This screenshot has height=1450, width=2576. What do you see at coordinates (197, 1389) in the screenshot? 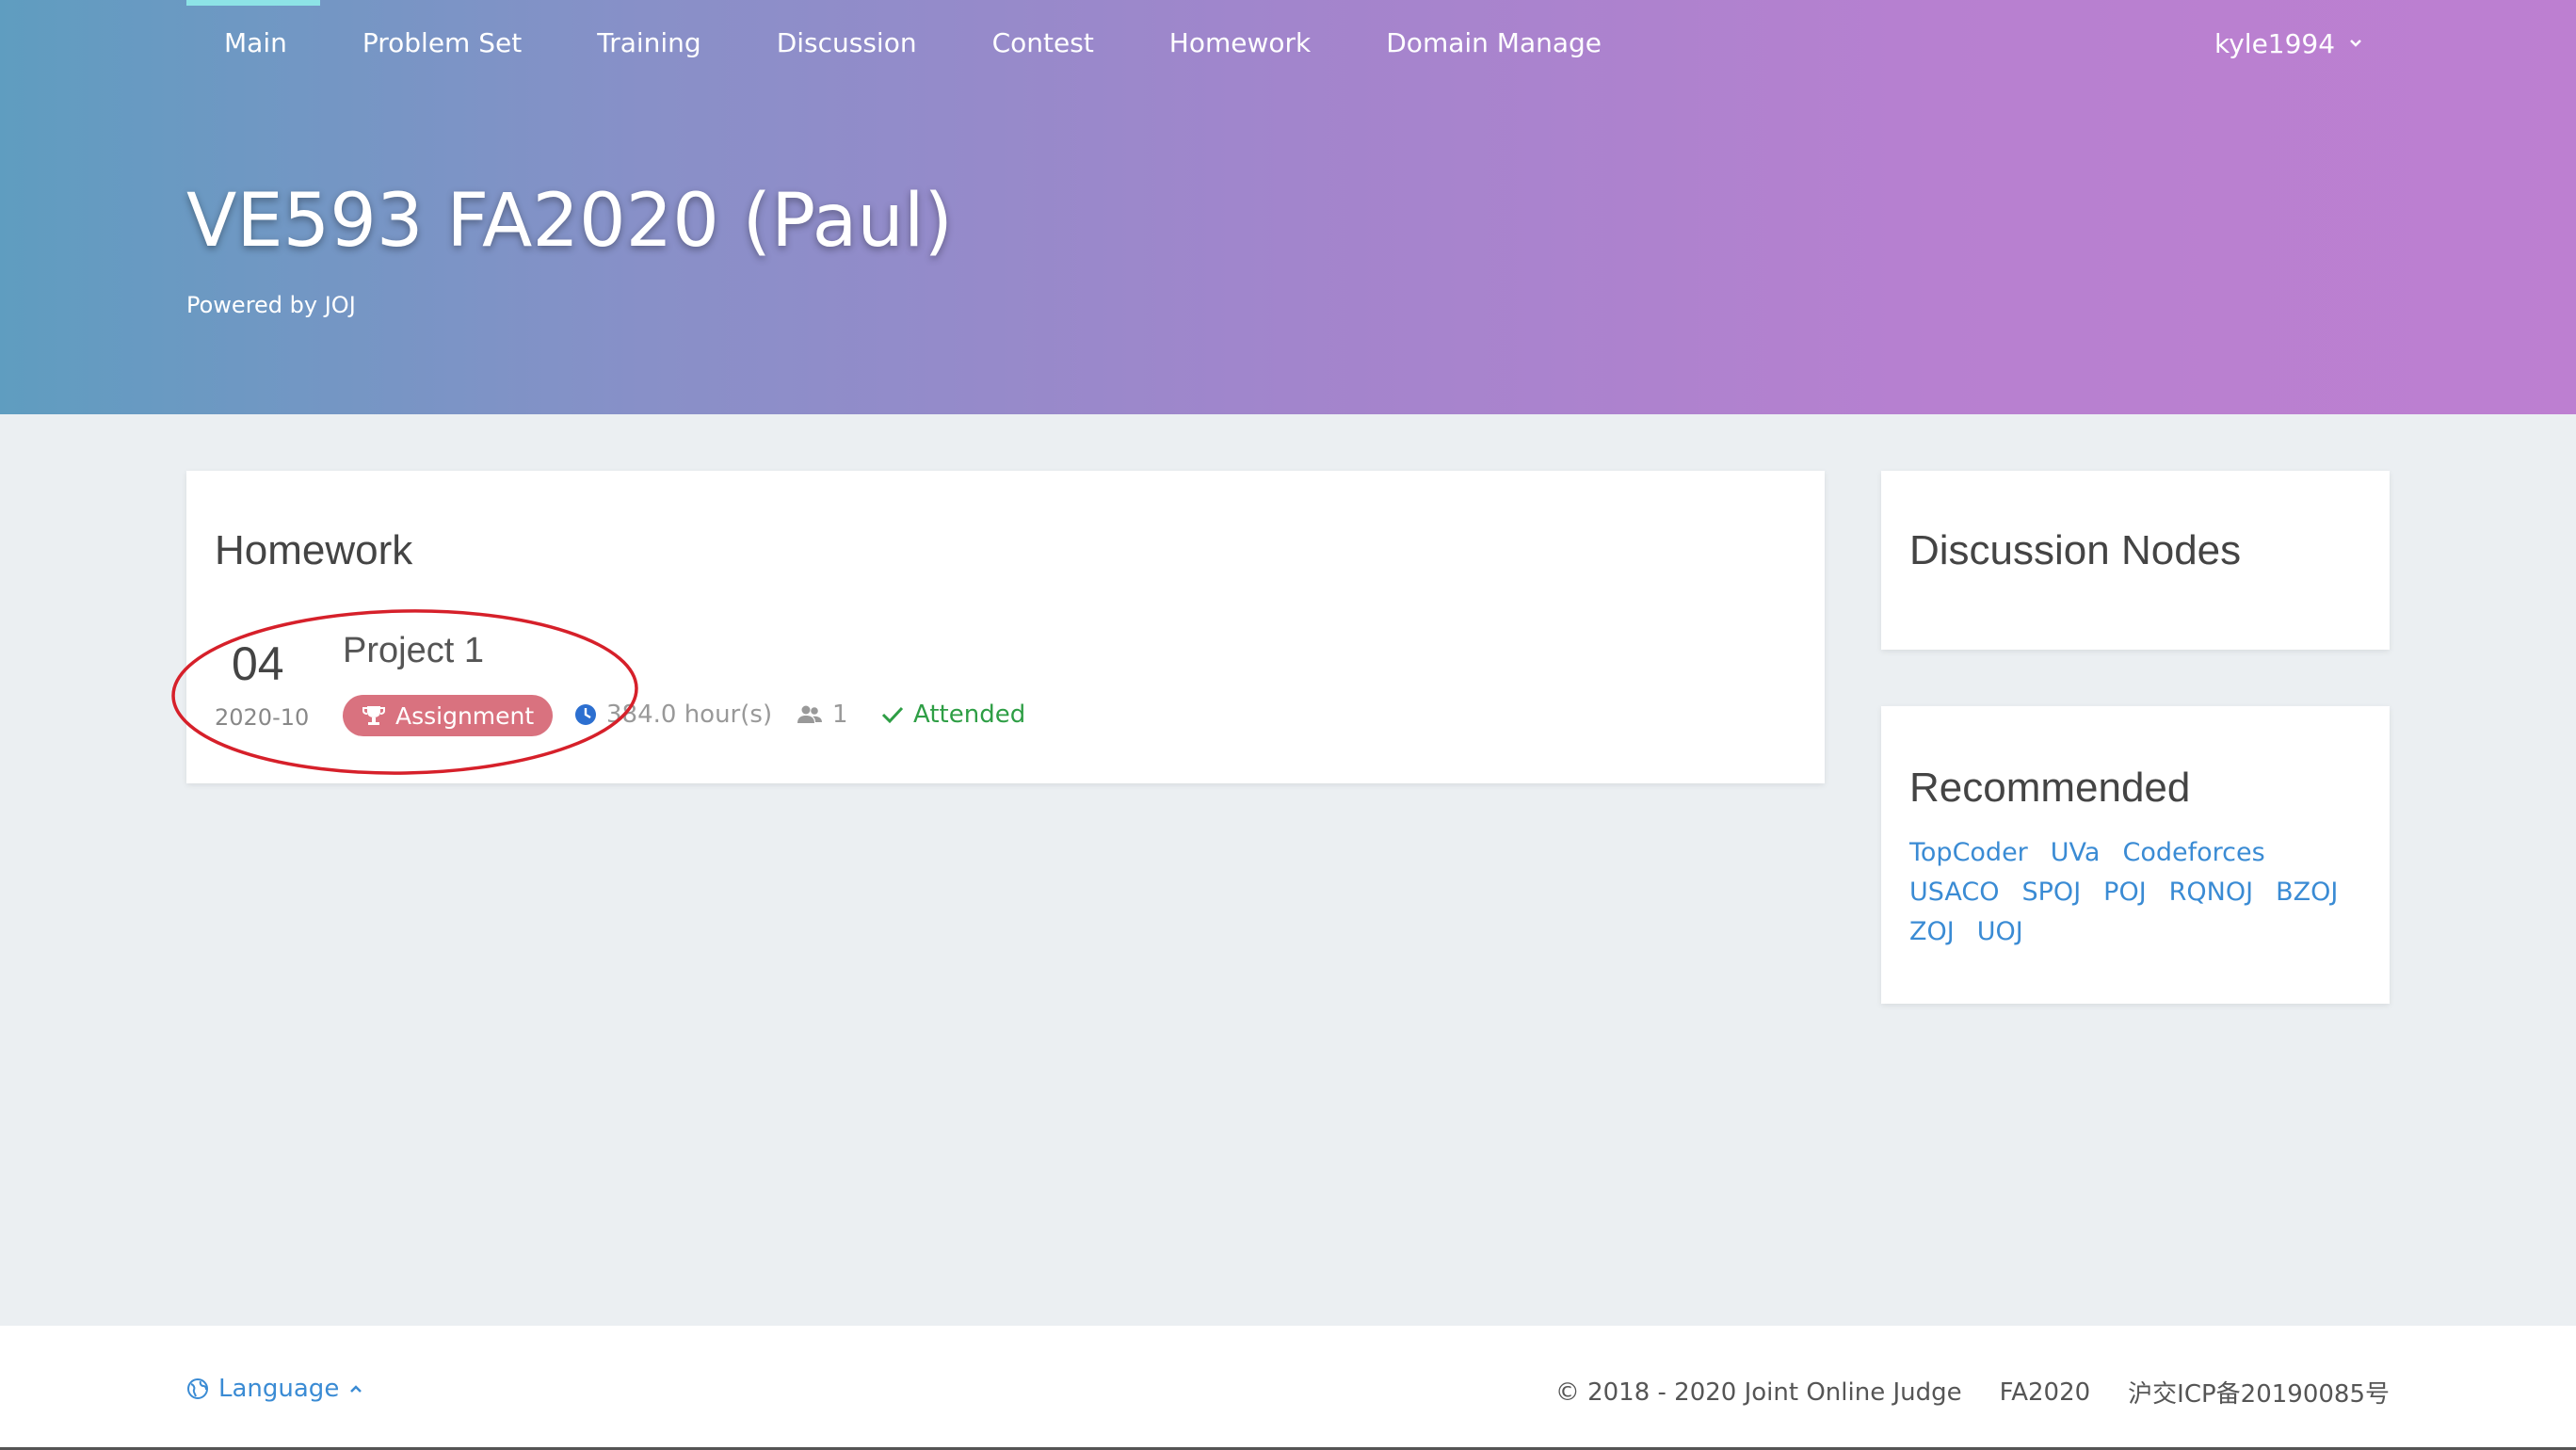
I see `globe-icon` at bounding box center [197, 1389].